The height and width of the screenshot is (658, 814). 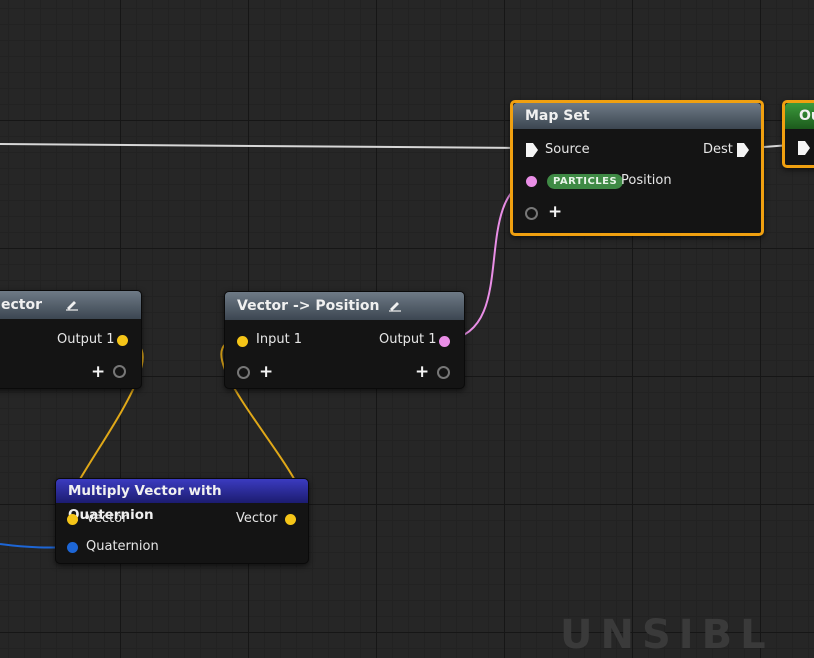 I want to click on node-title: Map Set, so click(x=557, y=116).